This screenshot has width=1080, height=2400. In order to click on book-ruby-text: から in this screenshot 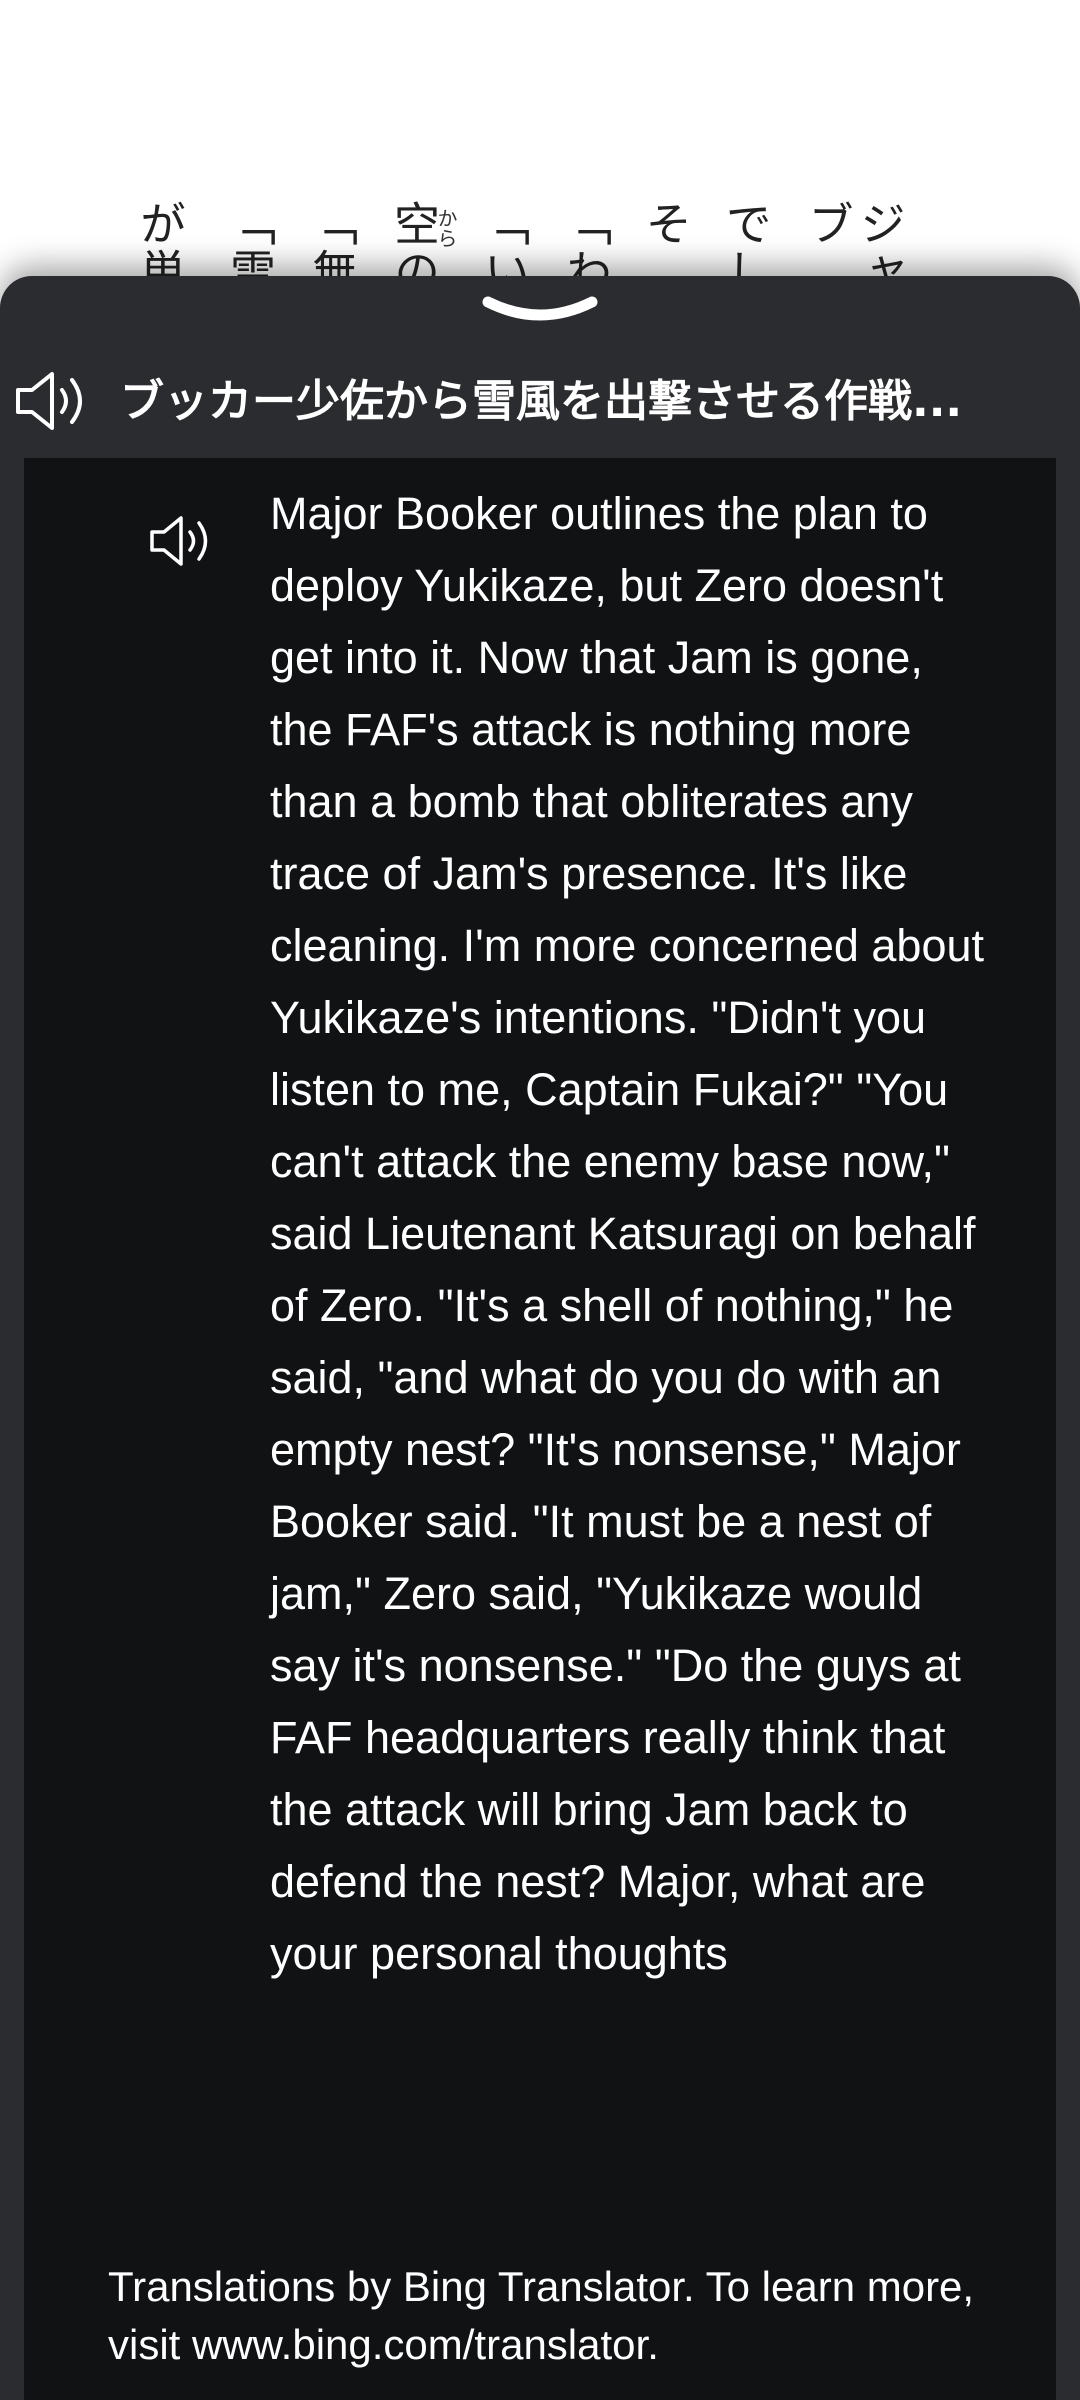, I will do `click(446, 228)`.